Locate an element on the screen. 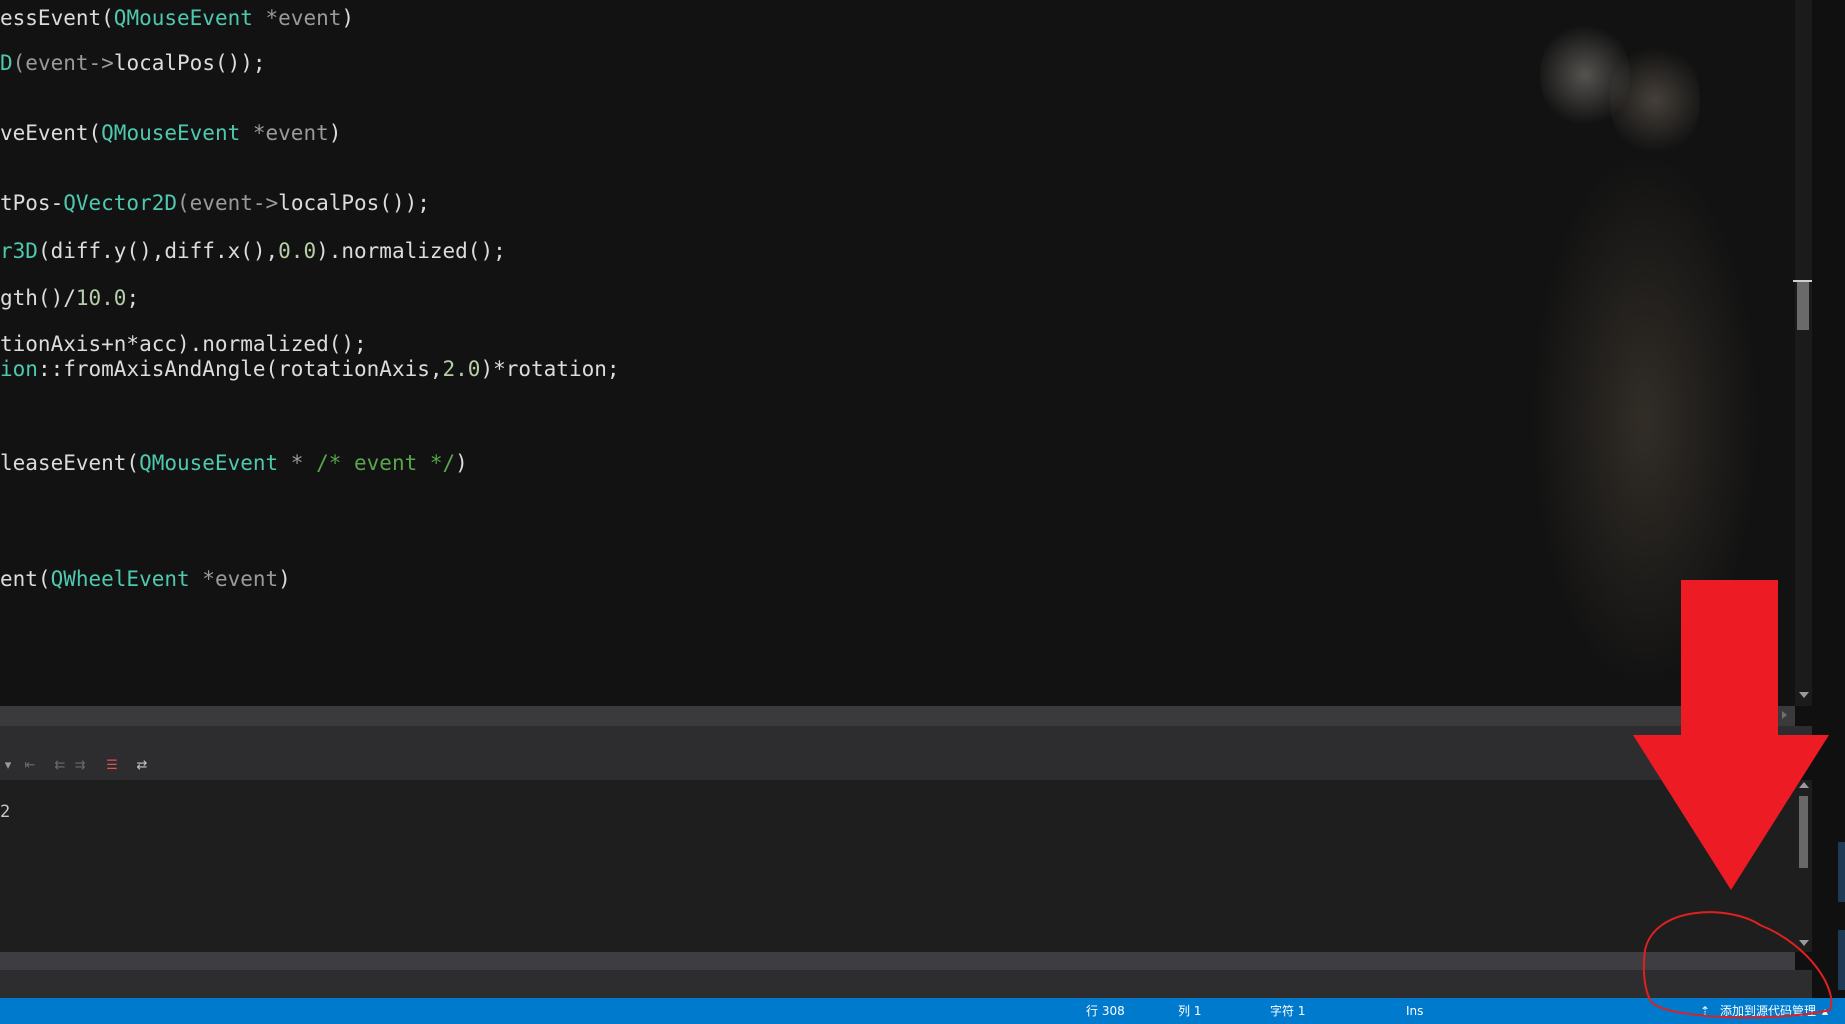  annotation-arrow-head is located at coordinates (1731, 812).